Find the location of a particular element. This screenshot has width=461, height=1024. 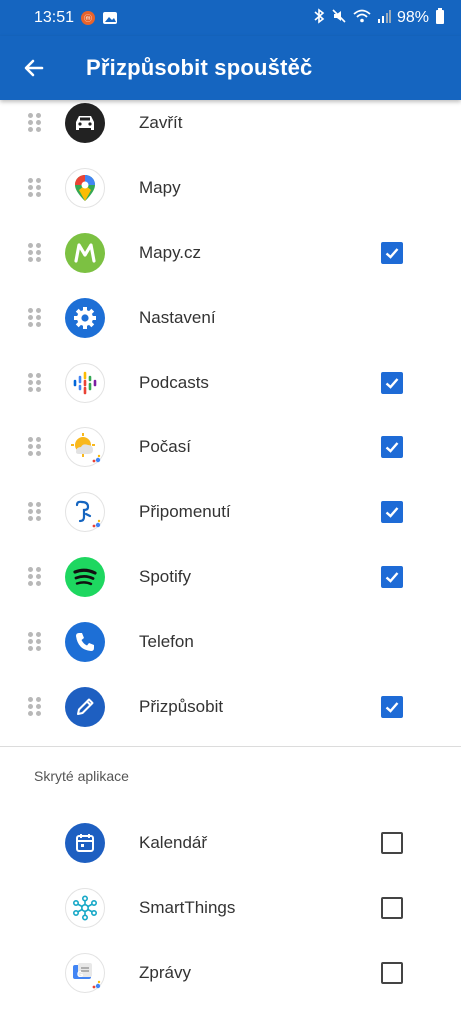

list-item: SmartThings is located at coordinates (230, 908).